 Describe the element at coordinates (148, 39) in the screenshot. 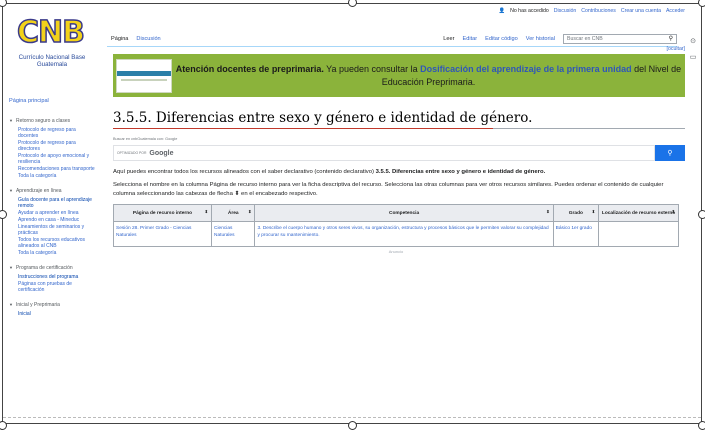

I see `tab-discussion: Discusión` at that location.